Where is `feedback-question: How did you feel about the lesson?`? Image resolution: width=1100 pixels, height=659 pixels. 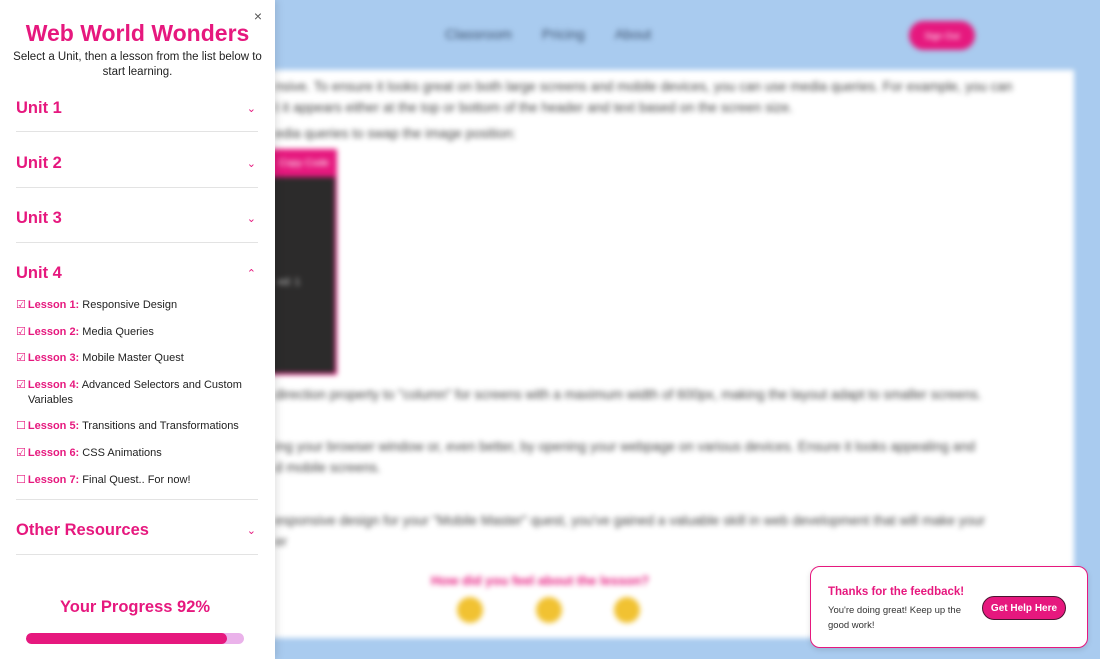
feedback-question: How did you feel about the lesson? is located at coordinates (540, 580).